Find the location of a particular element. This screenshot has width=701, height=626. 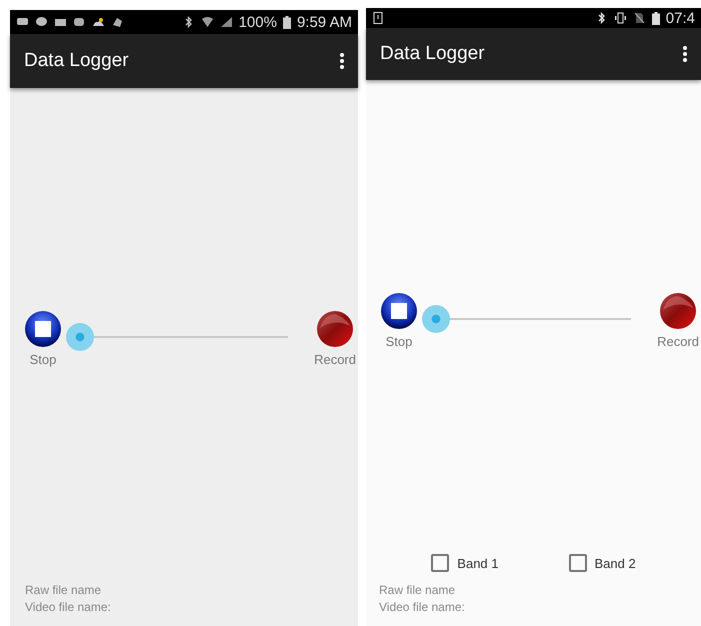

band-checkbox: Band 2 is located at coordinates (602, 563).